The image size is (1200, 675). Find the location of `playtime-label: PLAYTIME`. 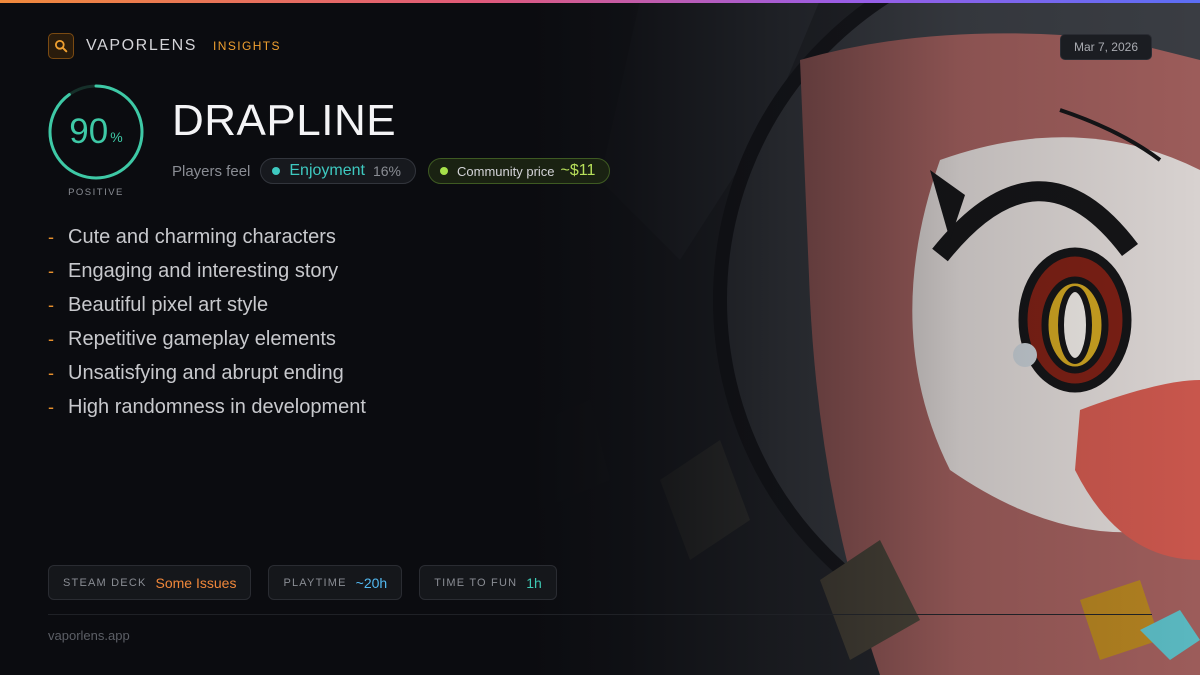

playtime-label: PLAYTIME is located at coordinates (315, 582).